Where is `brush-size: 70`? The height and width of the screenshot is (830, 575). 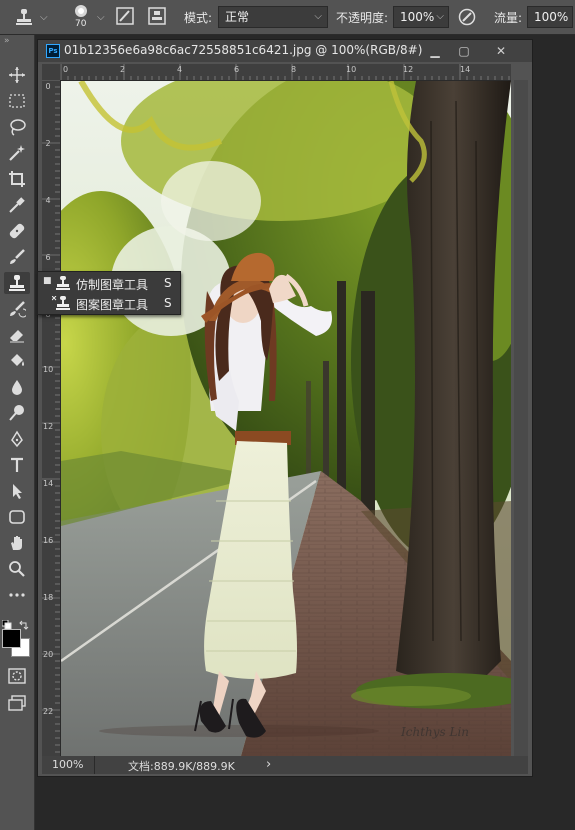
brush-size: 70 is located at coordinates (81, 24).